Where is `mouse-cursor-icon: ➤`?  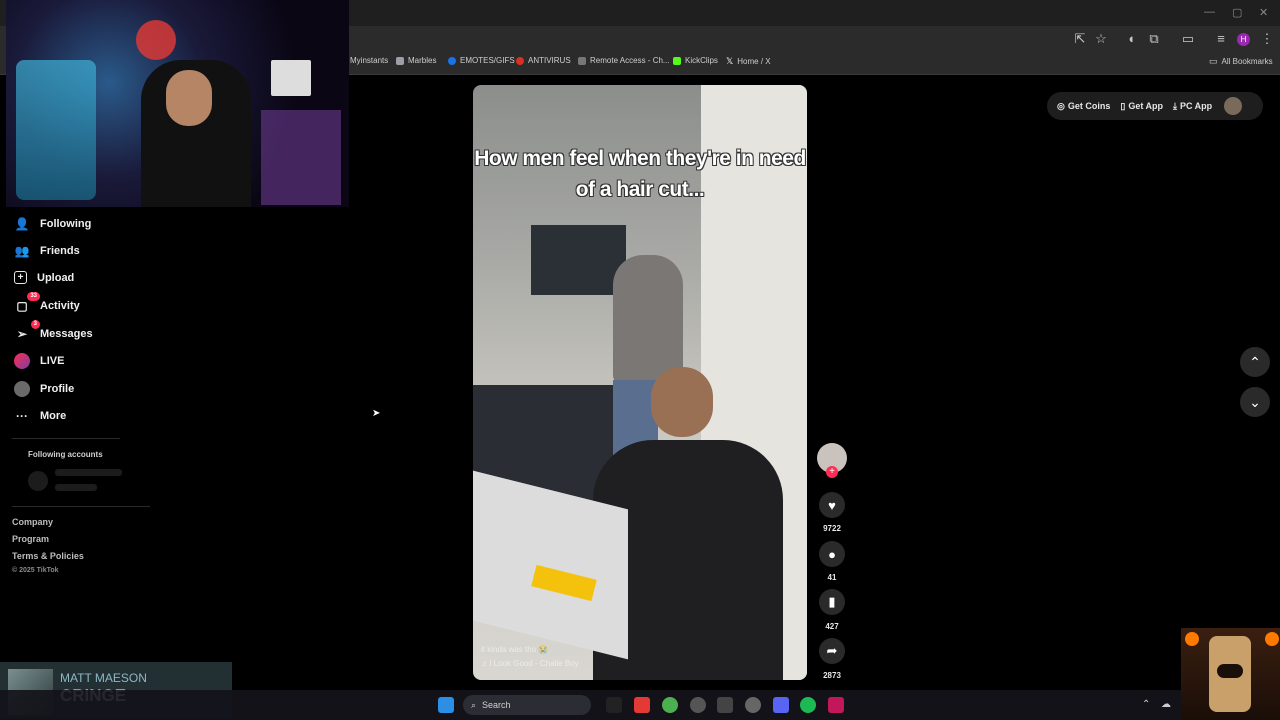 mouse-cursor-icon: ➤ is located at coordinates (376, 413).